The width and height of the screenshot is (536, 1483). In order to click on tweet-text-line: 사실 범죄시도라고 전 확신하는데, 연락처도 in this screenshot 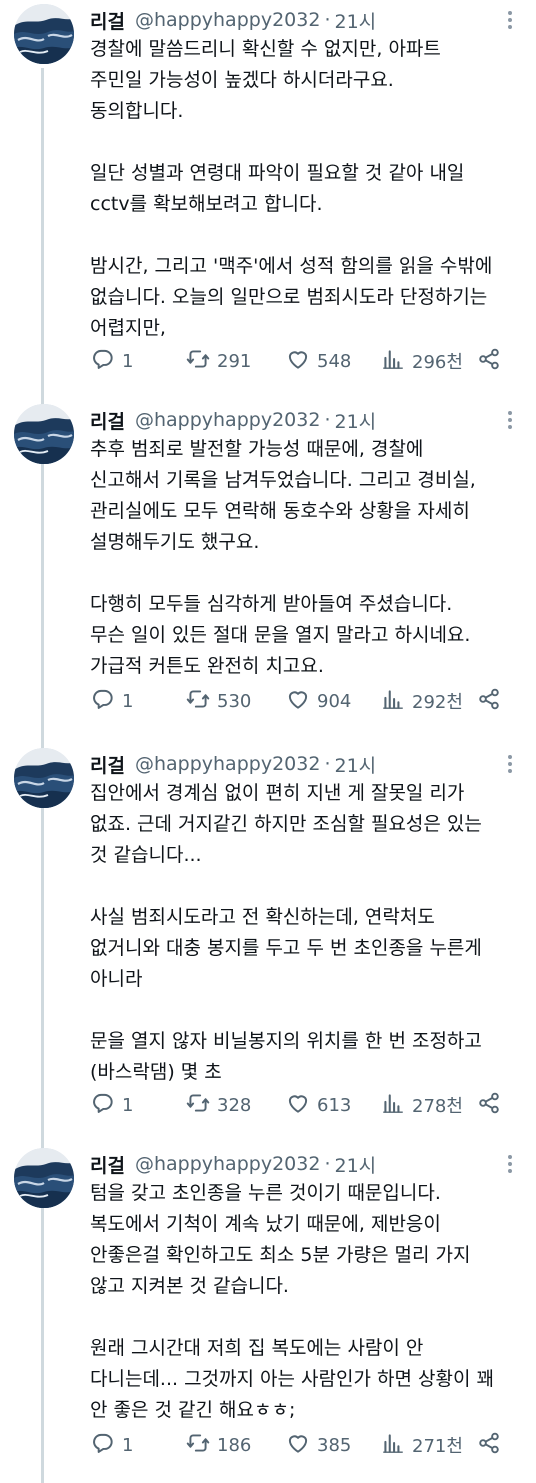, I will do `click(262, 917)`.